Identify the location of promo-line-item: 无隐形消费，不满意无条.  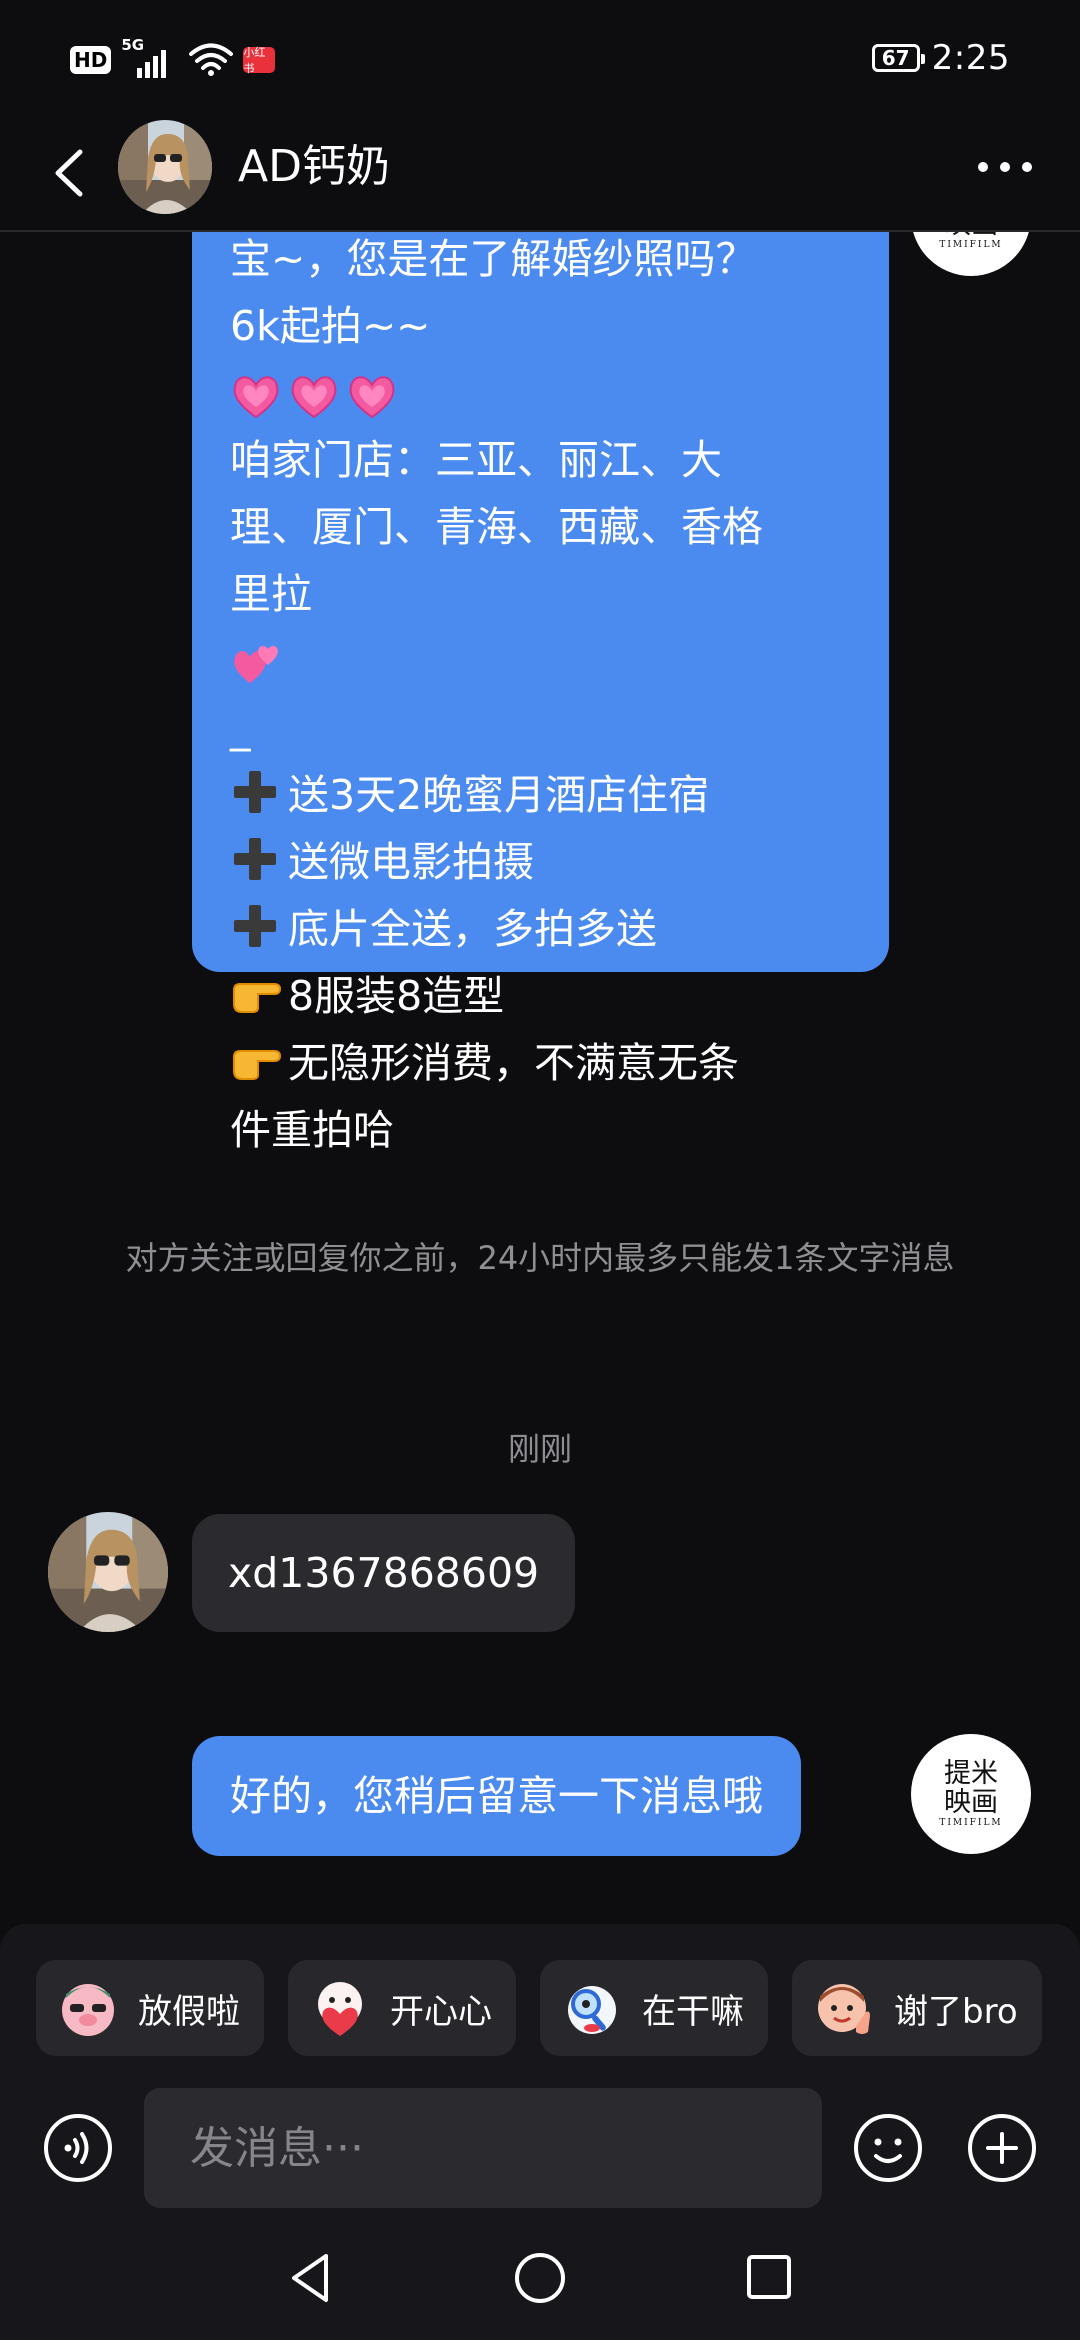
(542, 1063).